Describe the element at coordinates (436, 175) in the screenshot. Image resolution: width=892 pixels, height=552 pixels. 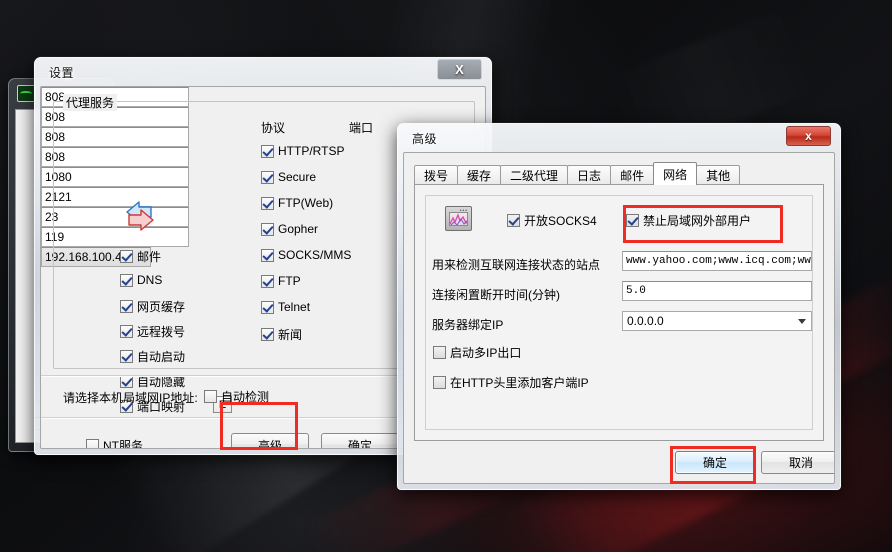
I see `tab-dialup: 拨号` at that location.